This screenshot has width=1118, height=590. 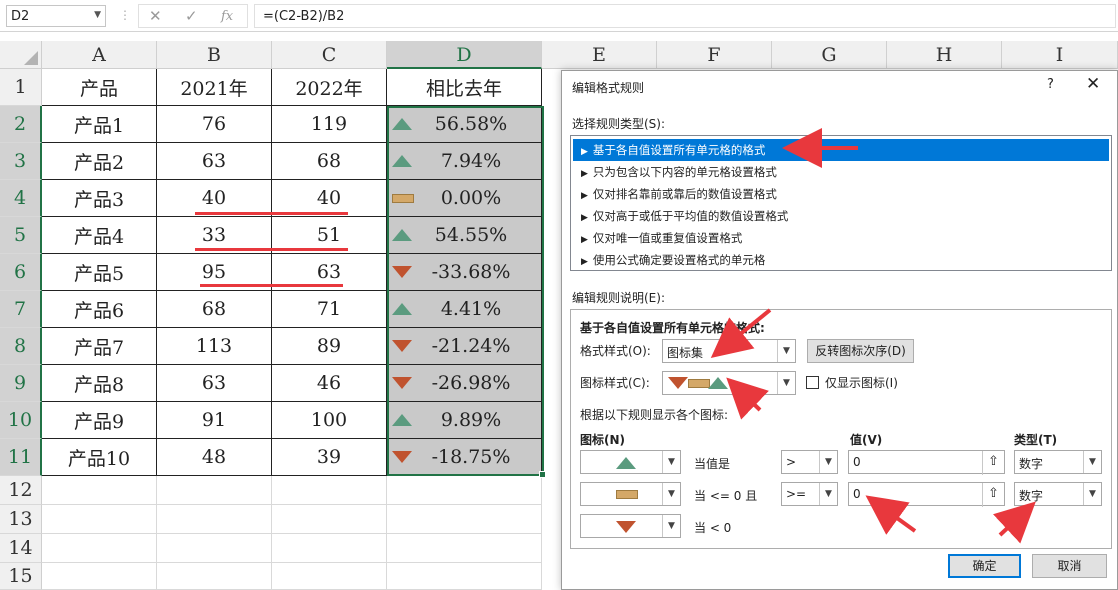 What do you see at coordinates (1069, 566) in the screenshot?
I see `cancel-button: 取消` at bounding box center [1069, 566].